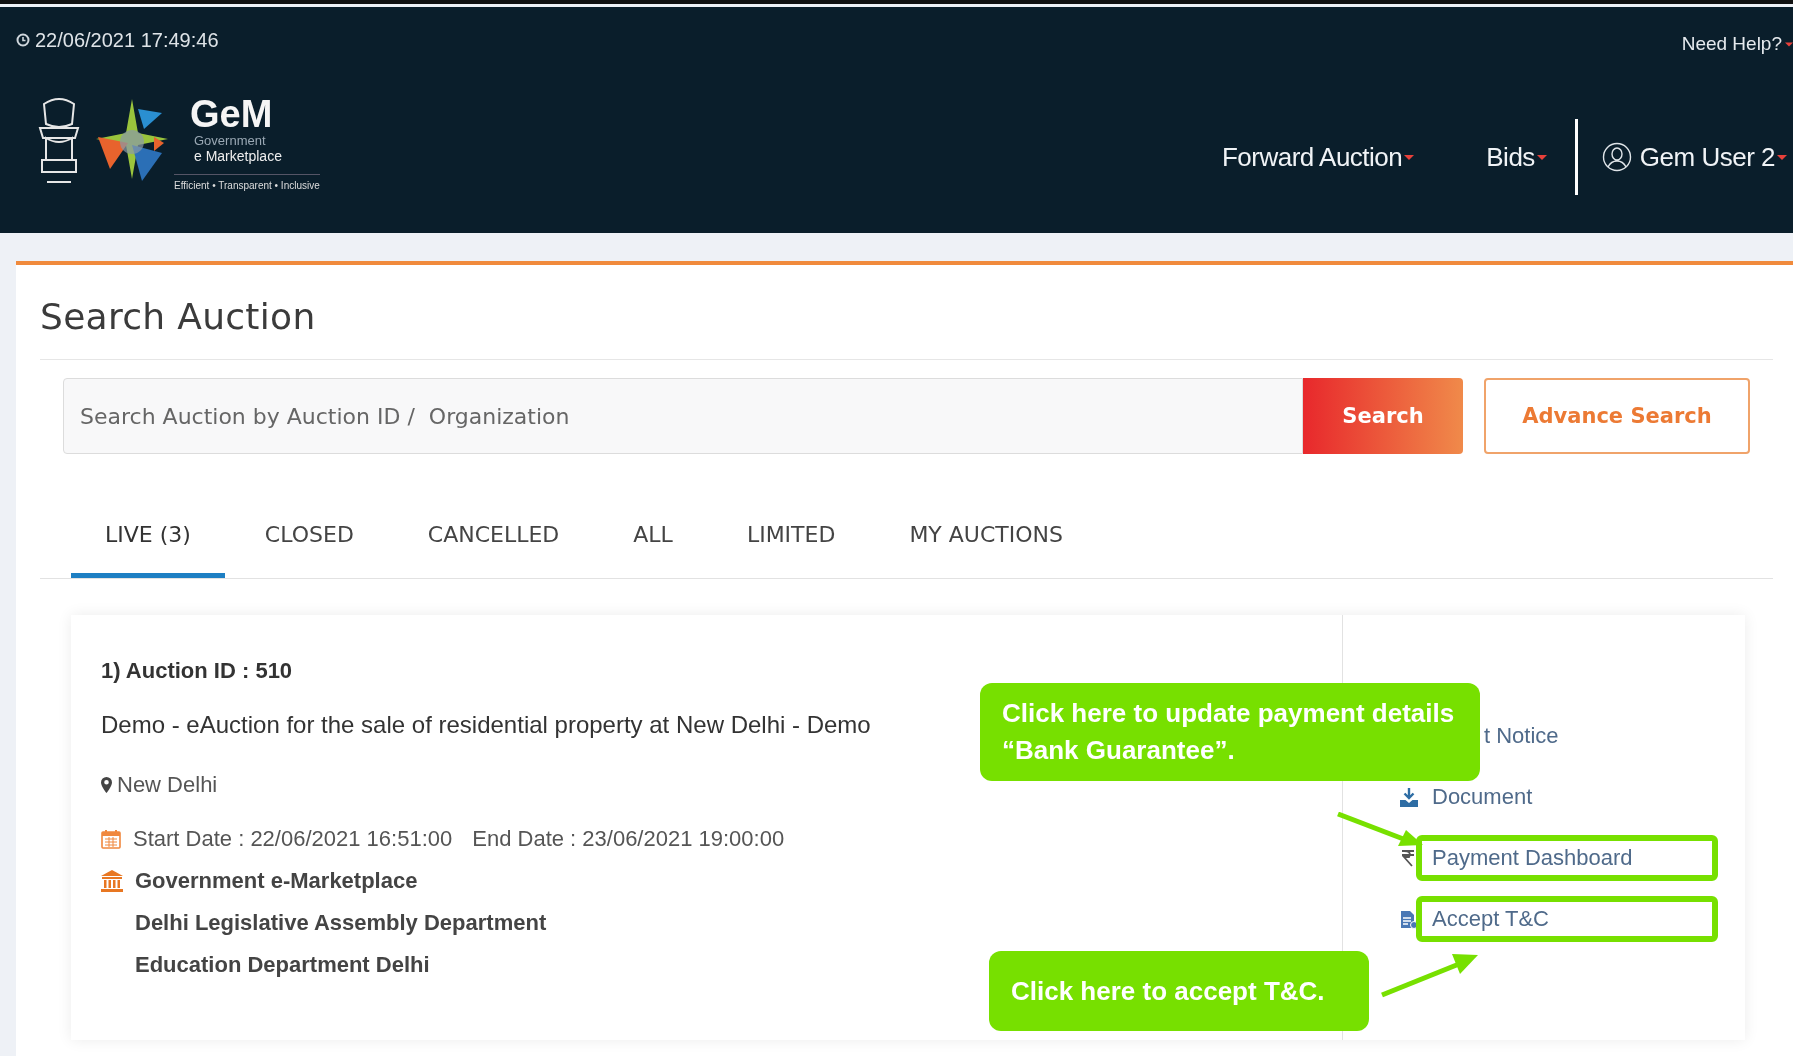 The width and height of the screenshot is (1793, 1056). What do you see at coordinates (1616, 157) in the screenshot?
I see `user-icon` at bounding box center [1616, 157].